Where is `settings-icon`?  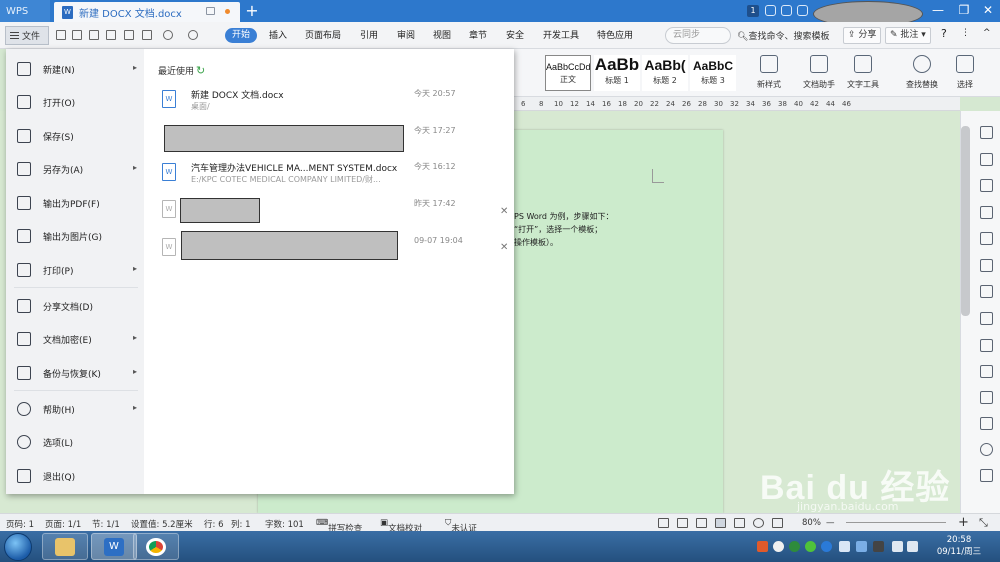
settings-icon is located at coordinates (802, 10).